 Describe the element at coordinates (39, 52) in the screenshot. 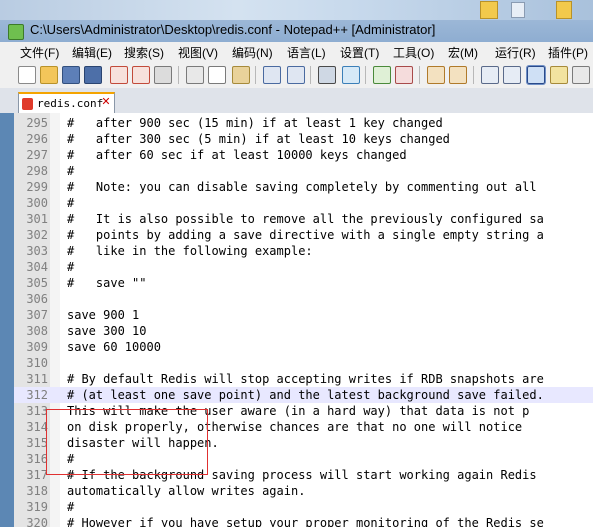

I see `menu-file: 文件(F)` at that location.